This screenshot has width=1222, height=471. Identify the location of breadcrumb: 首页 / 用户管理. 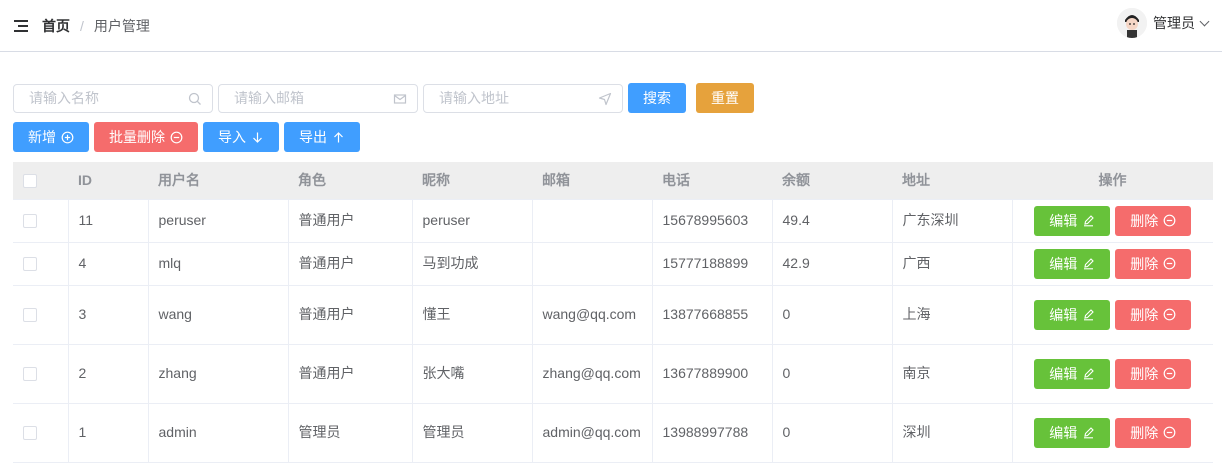
(96, 26).